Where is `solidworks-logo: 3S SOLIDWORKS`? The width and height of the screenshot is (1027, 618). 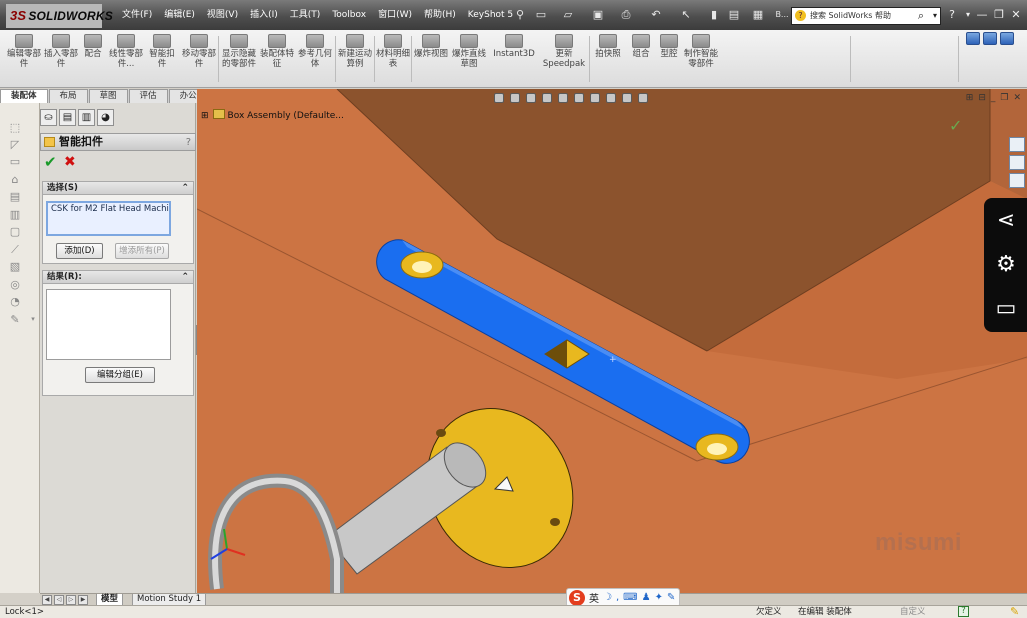 solidworks-logo: 3S SOLIDWORKS is located at coordinates (59, 16).